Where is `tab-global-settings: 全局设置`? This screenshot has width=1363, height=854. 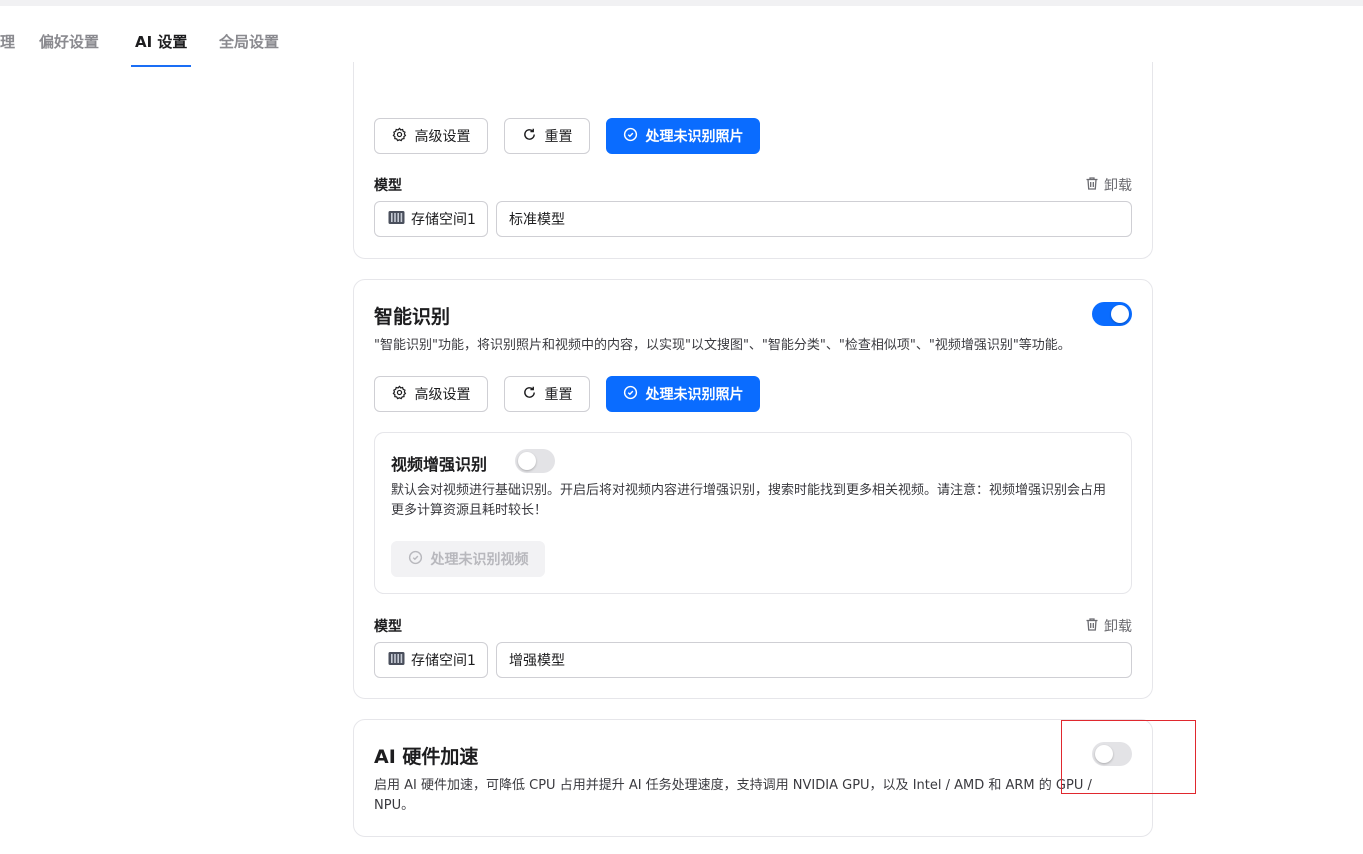 tab-global-settings: 全局设置 is located at coordinates (249, 41).